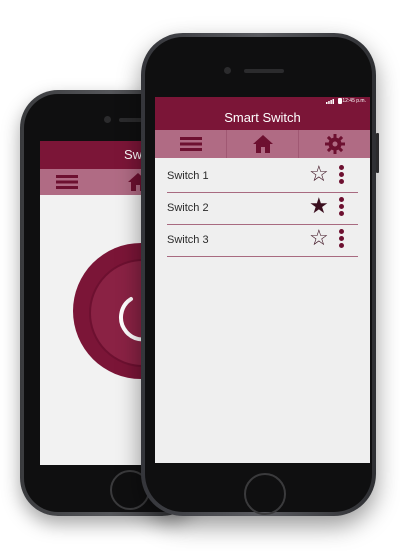  What do you see at coordinates (188, 208) in the screenshot?
I see `switch-label: Switch 2` at bounding box center [188, 208].